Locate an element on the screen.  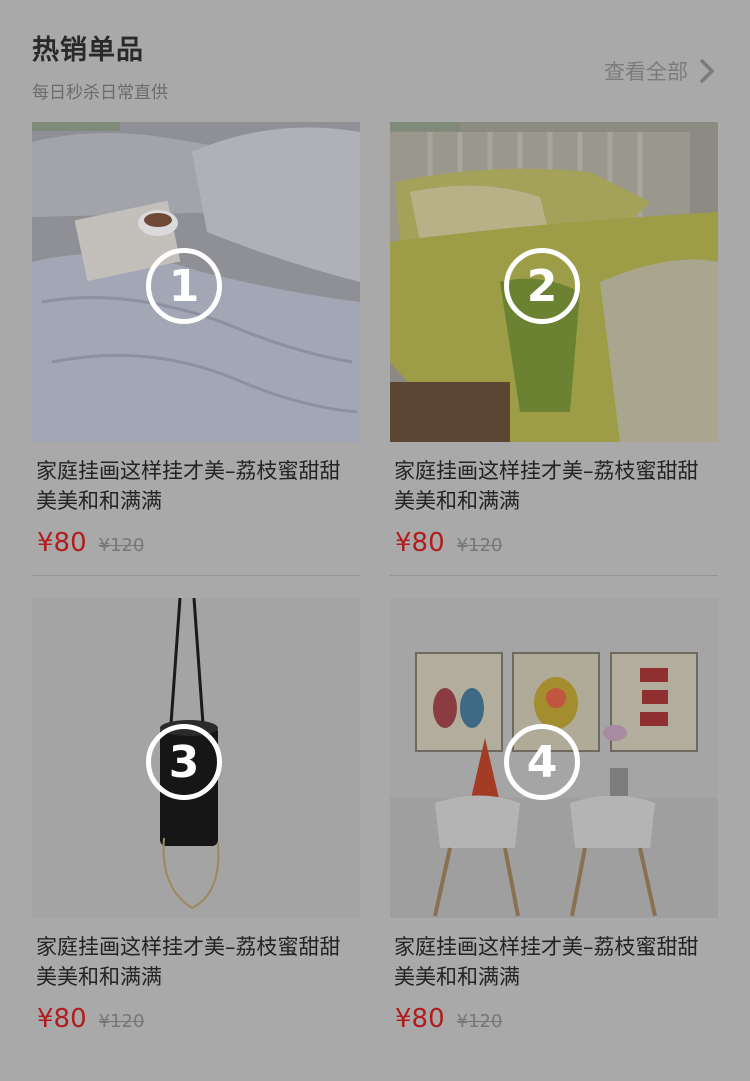
product-image-bucket-bag: 3 is located at coordinates (196, 758).